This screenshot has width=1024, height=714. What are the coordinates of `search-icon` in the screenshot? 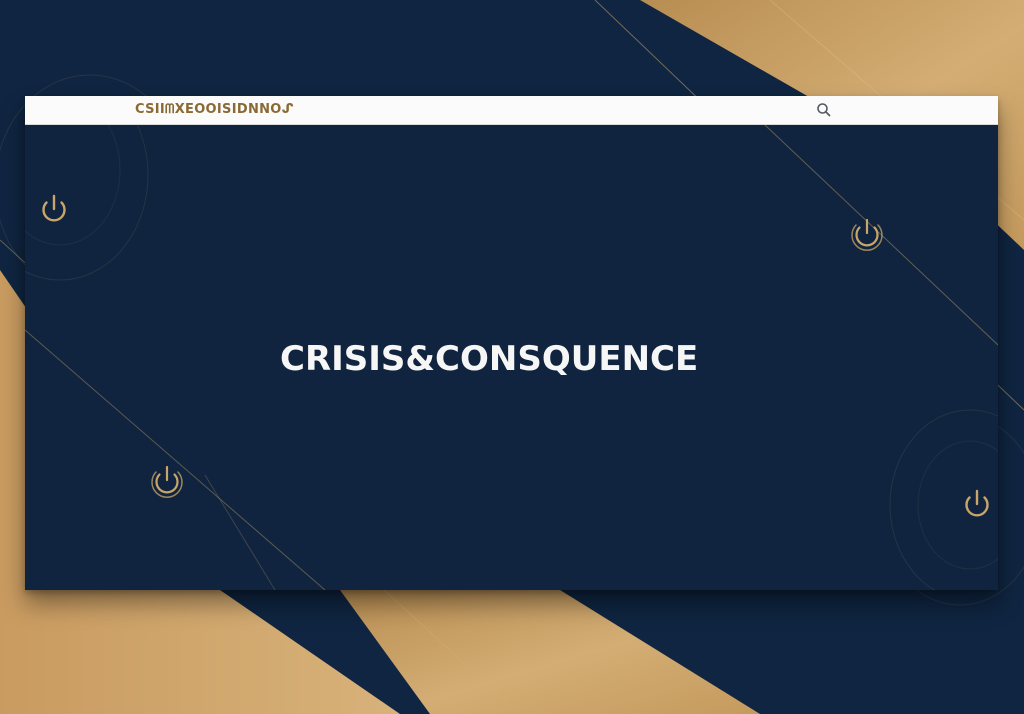 It's located at (824, 110).